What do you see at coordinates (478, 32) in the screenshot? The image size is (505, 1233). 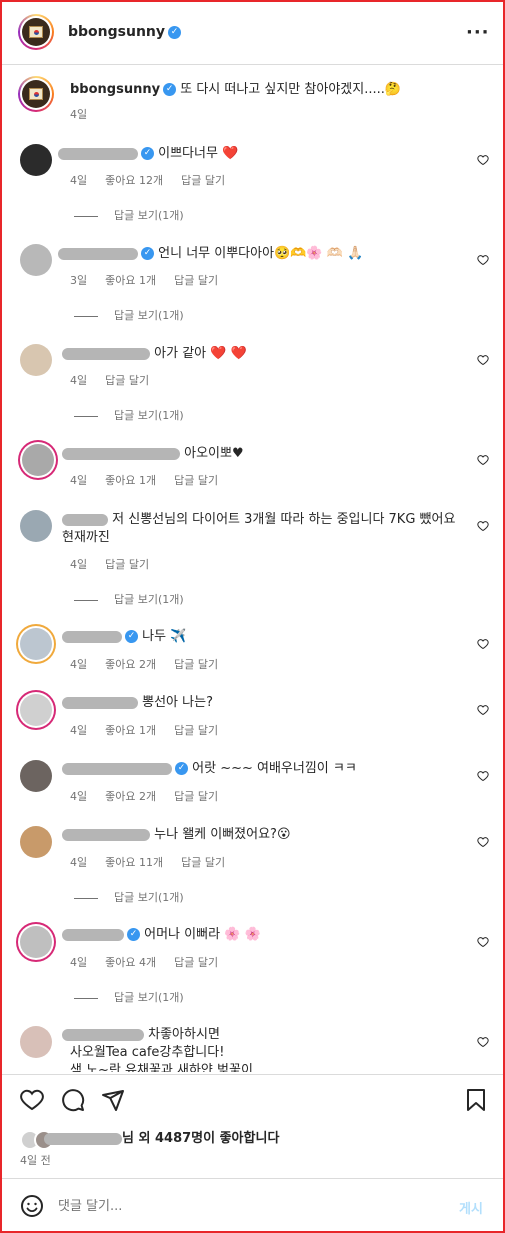 I see `more-icon: ···` at bounding box center [478, 32].